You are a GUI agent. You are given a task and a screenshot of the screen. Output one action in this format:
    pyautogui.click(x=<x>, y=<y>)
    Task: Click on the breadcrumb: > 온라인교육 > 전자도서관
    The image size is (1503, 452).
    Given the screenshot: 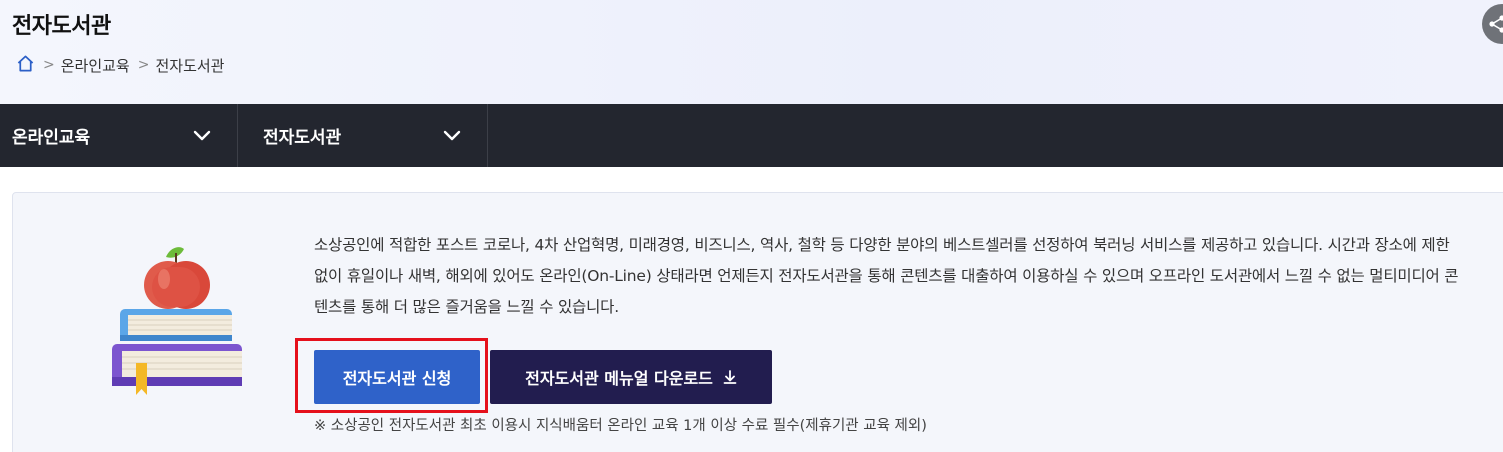 What is the action you would take?
    pyautogui.click(x=120, y=65)
    